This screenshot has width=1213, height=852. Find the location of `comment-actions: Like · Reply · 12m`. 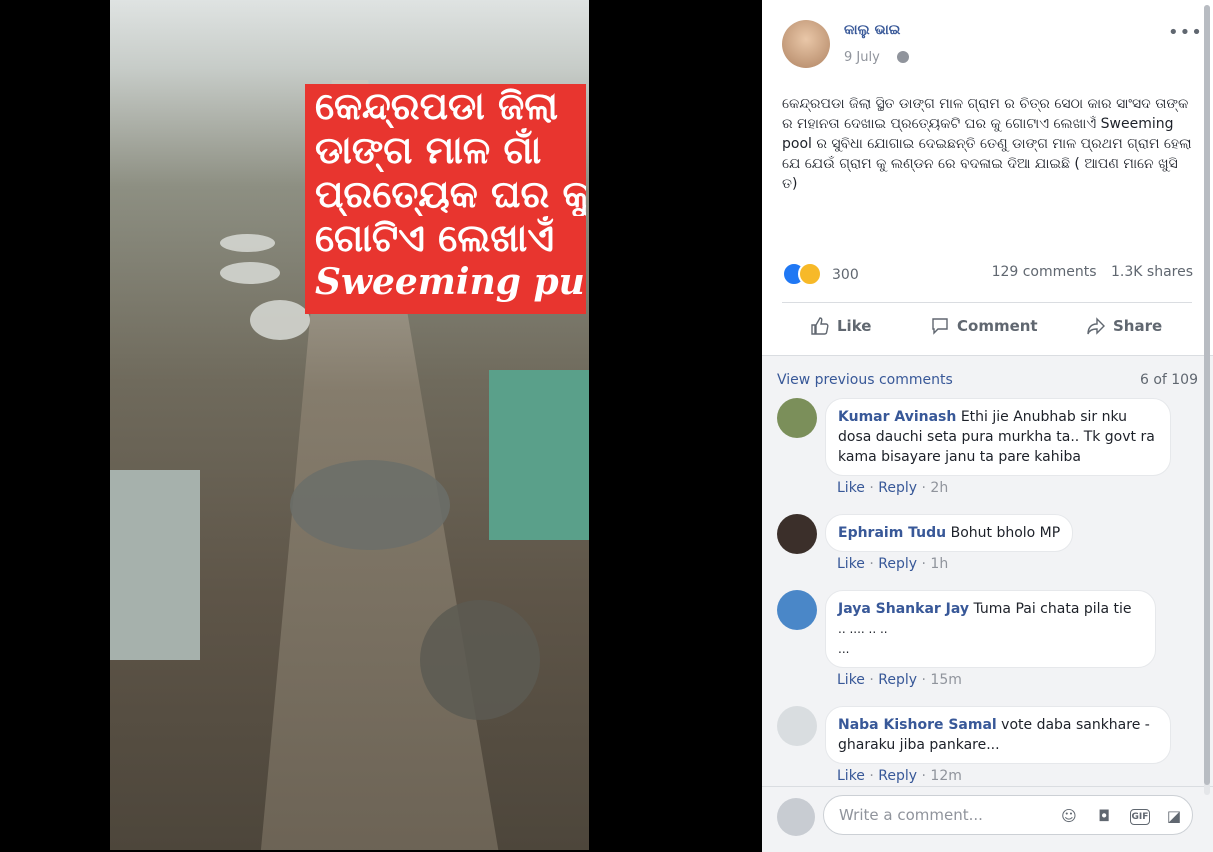

comment-actions: Like · Reply · 12m is located at coordinates (899, 776).